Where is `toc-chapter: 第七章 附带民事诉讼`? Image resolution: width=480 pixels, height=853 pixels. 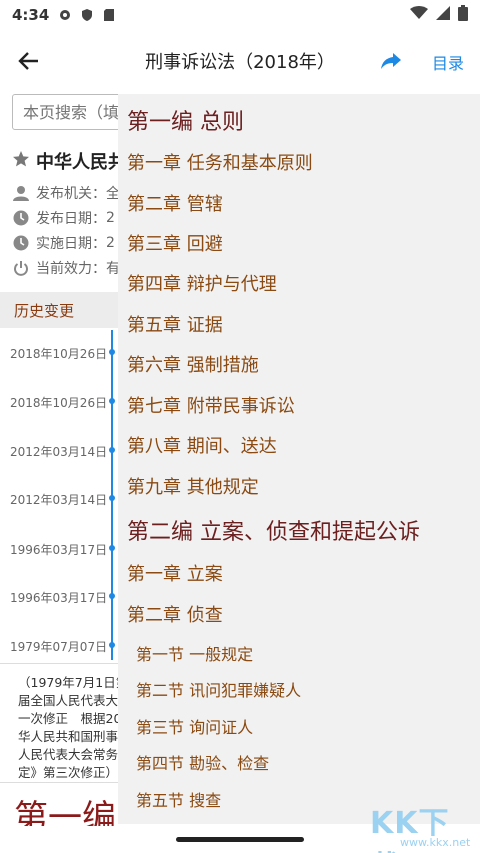
toc-chapter: 第七章 附带民事诉讼 is located at coordinates (211, 405).